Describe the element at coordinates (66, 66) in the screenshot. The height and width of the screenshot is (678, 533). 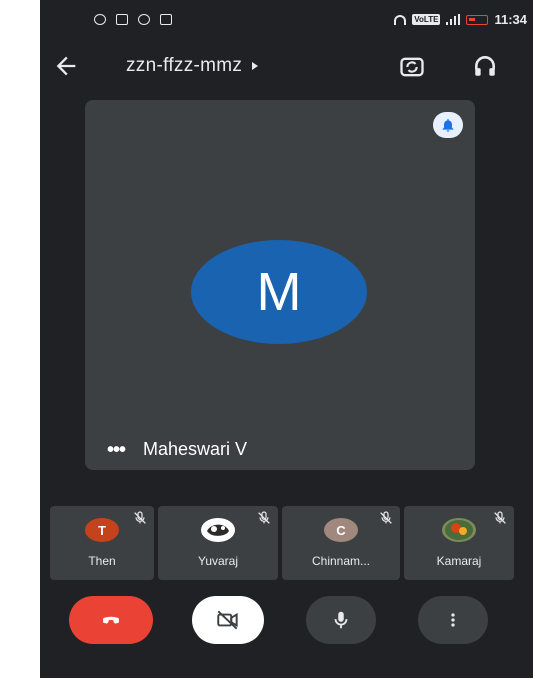
I see `back-arrow-icon` at that location.